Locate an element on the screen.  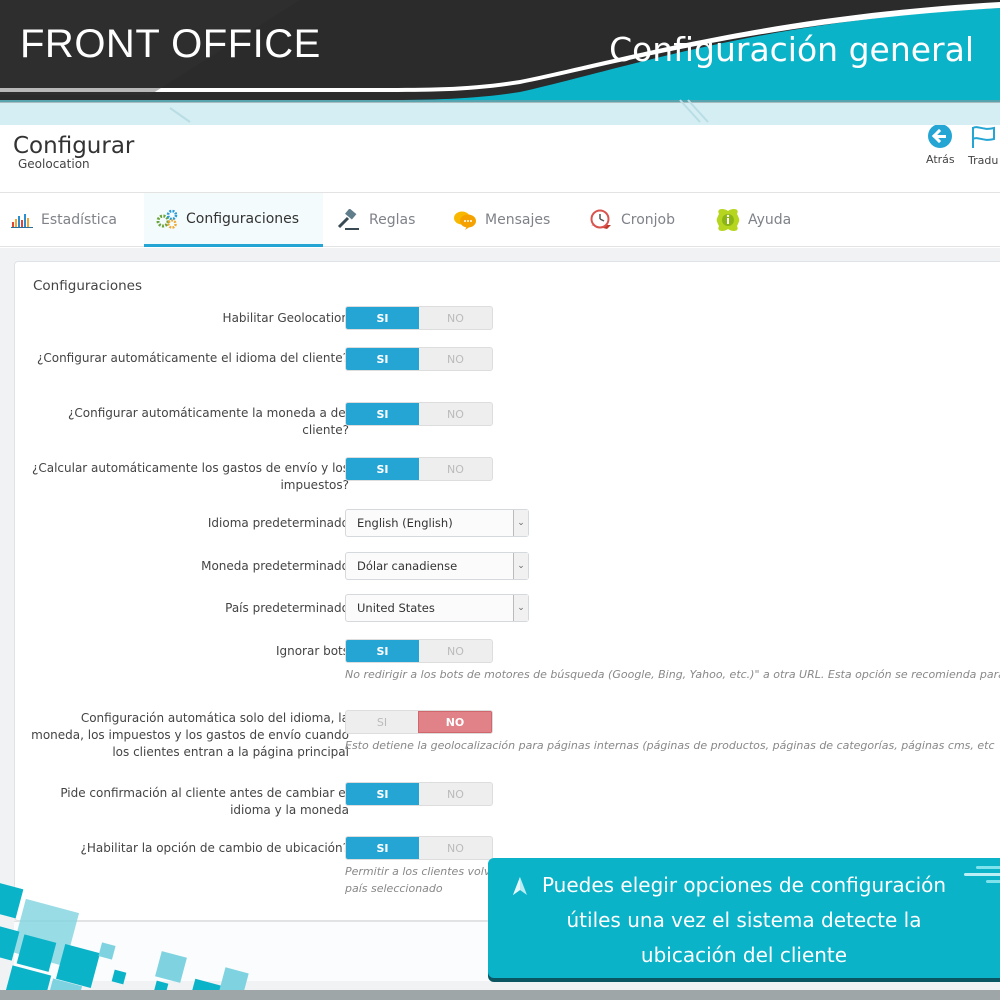
callout-line-2: útiles una vez el sistema detecte la is located at coordinates (744, 920).